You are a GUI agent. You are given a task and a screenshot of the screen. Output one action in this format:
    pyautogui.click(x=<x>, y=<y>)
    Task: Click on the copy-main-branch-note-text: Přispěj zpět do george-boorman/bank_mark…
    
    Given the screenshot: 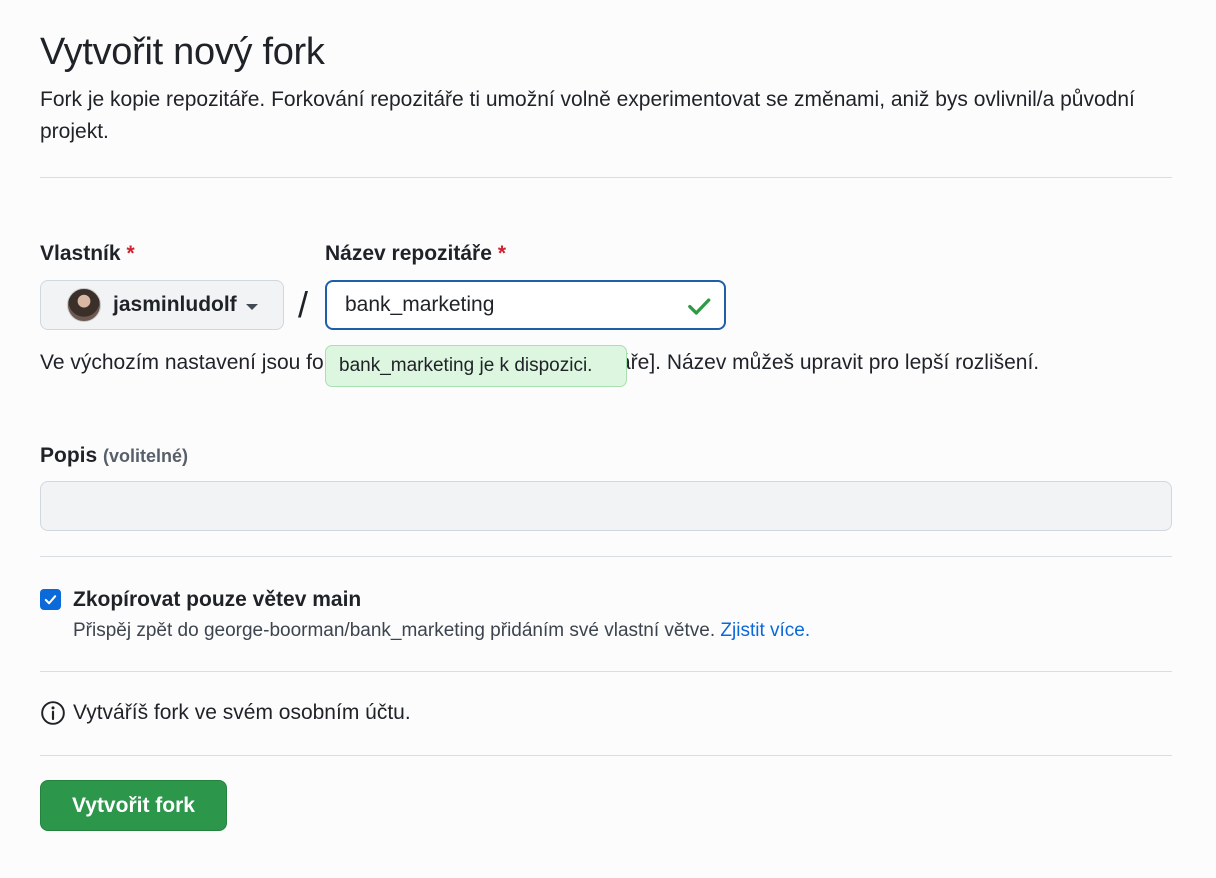 What is the action you would take?
    pyautogui.click(x=394, y=630)
    